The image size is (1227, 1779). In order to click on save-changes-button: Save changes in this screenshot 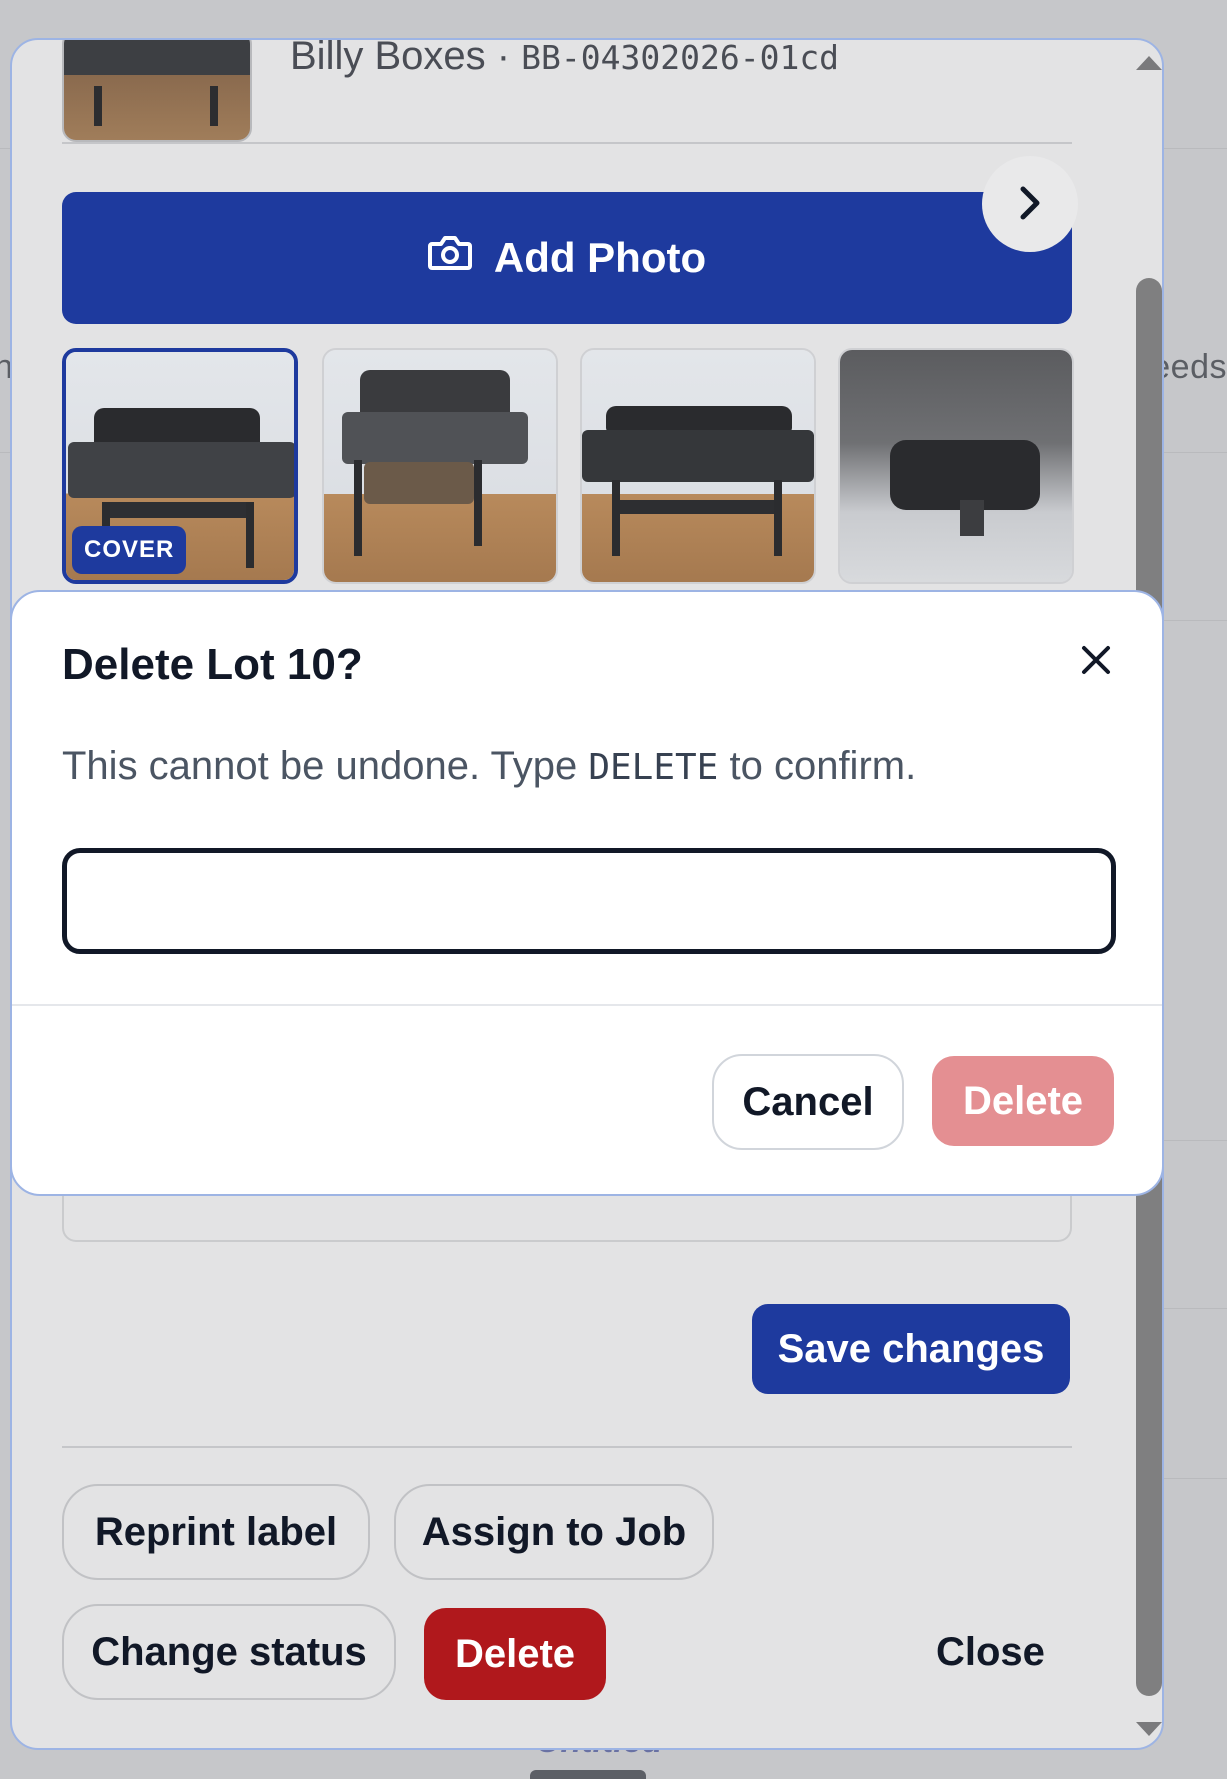, I will do `click(911, 1349)`.